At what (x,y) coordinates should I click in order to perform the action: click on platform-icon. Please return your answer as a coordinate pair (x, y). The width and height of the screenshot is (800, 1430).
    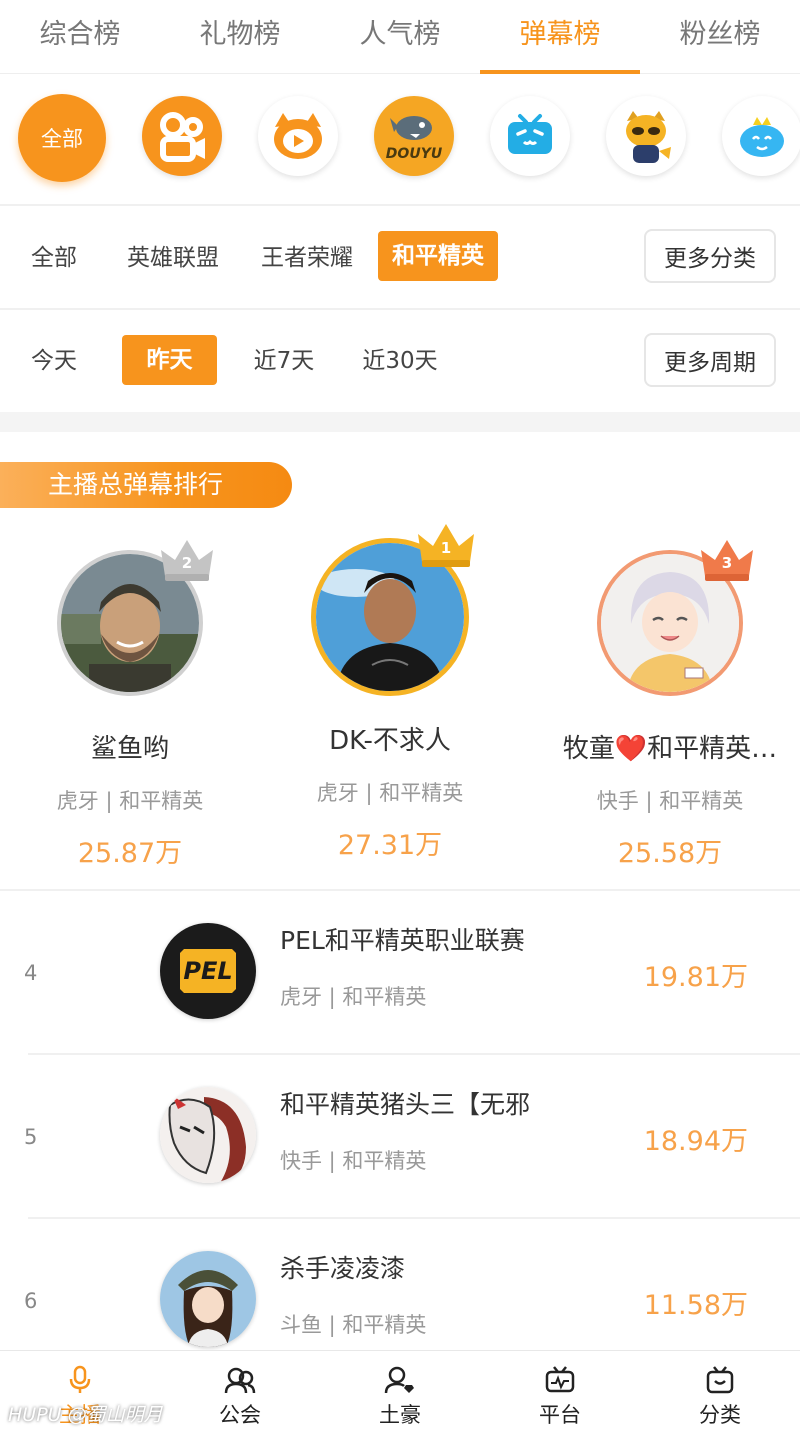
    Looking at the image, I should click on (560, 1379).